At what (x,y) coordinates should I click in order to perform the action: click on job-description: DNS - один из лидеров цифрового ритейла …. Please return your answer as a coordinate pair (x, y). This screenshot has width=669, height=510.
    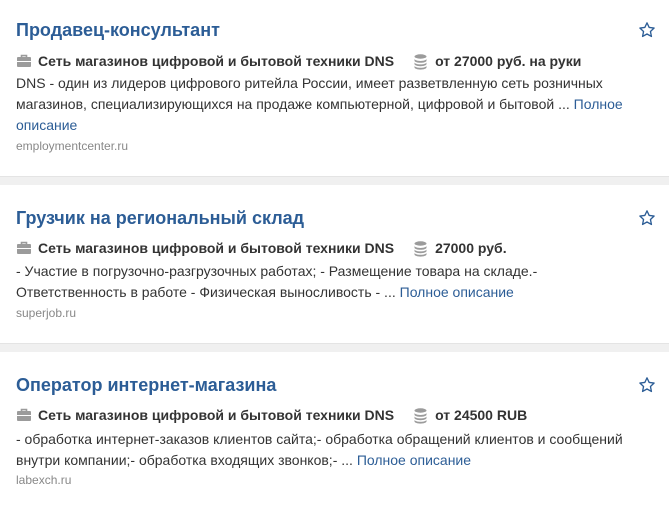
    Looking at the image, I should click on (328, 104).